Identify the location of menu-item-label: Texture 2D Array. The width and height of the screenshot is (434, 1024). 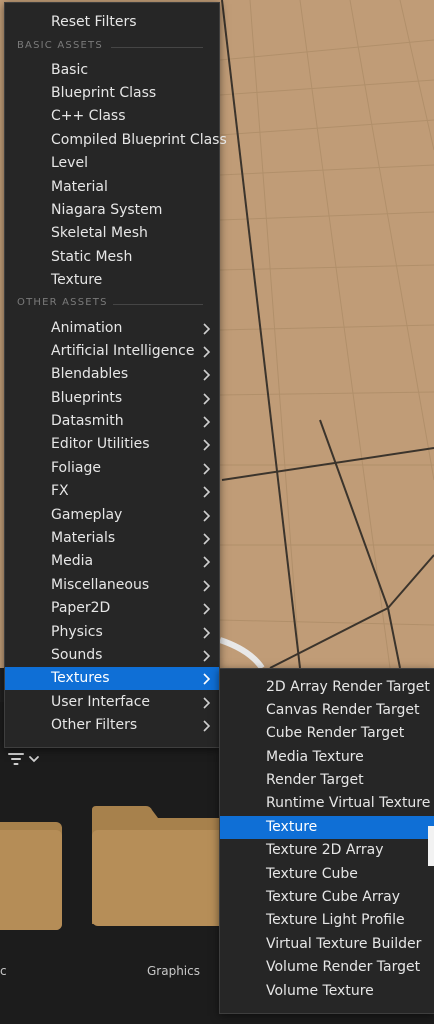
(325, 850).